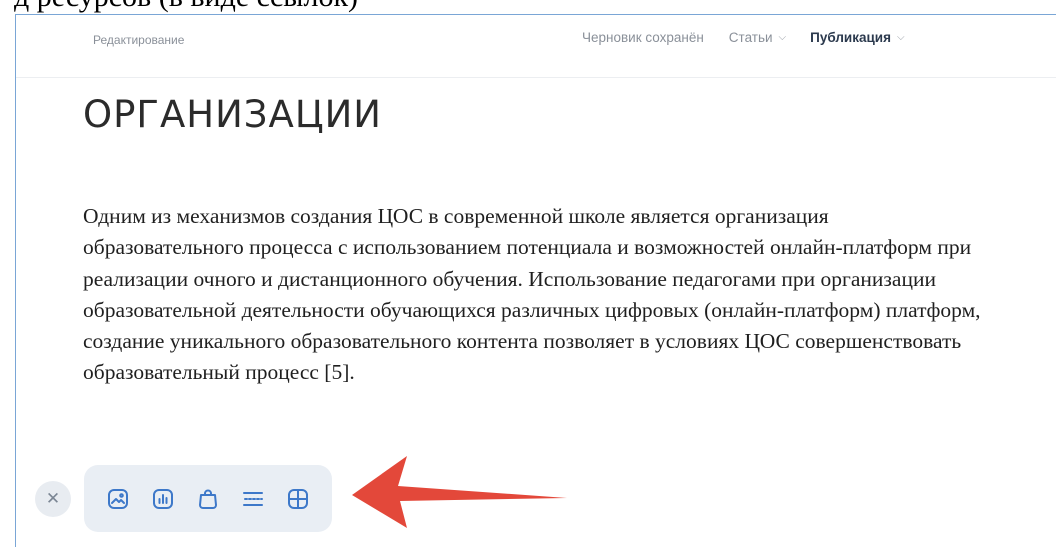 The height and width of the screenshot is (547, 1056). Describe the element at coordinates (232, 114) in the screenshot. I see `article-heading: ОРГАНИЗАЦИИ` at that location.